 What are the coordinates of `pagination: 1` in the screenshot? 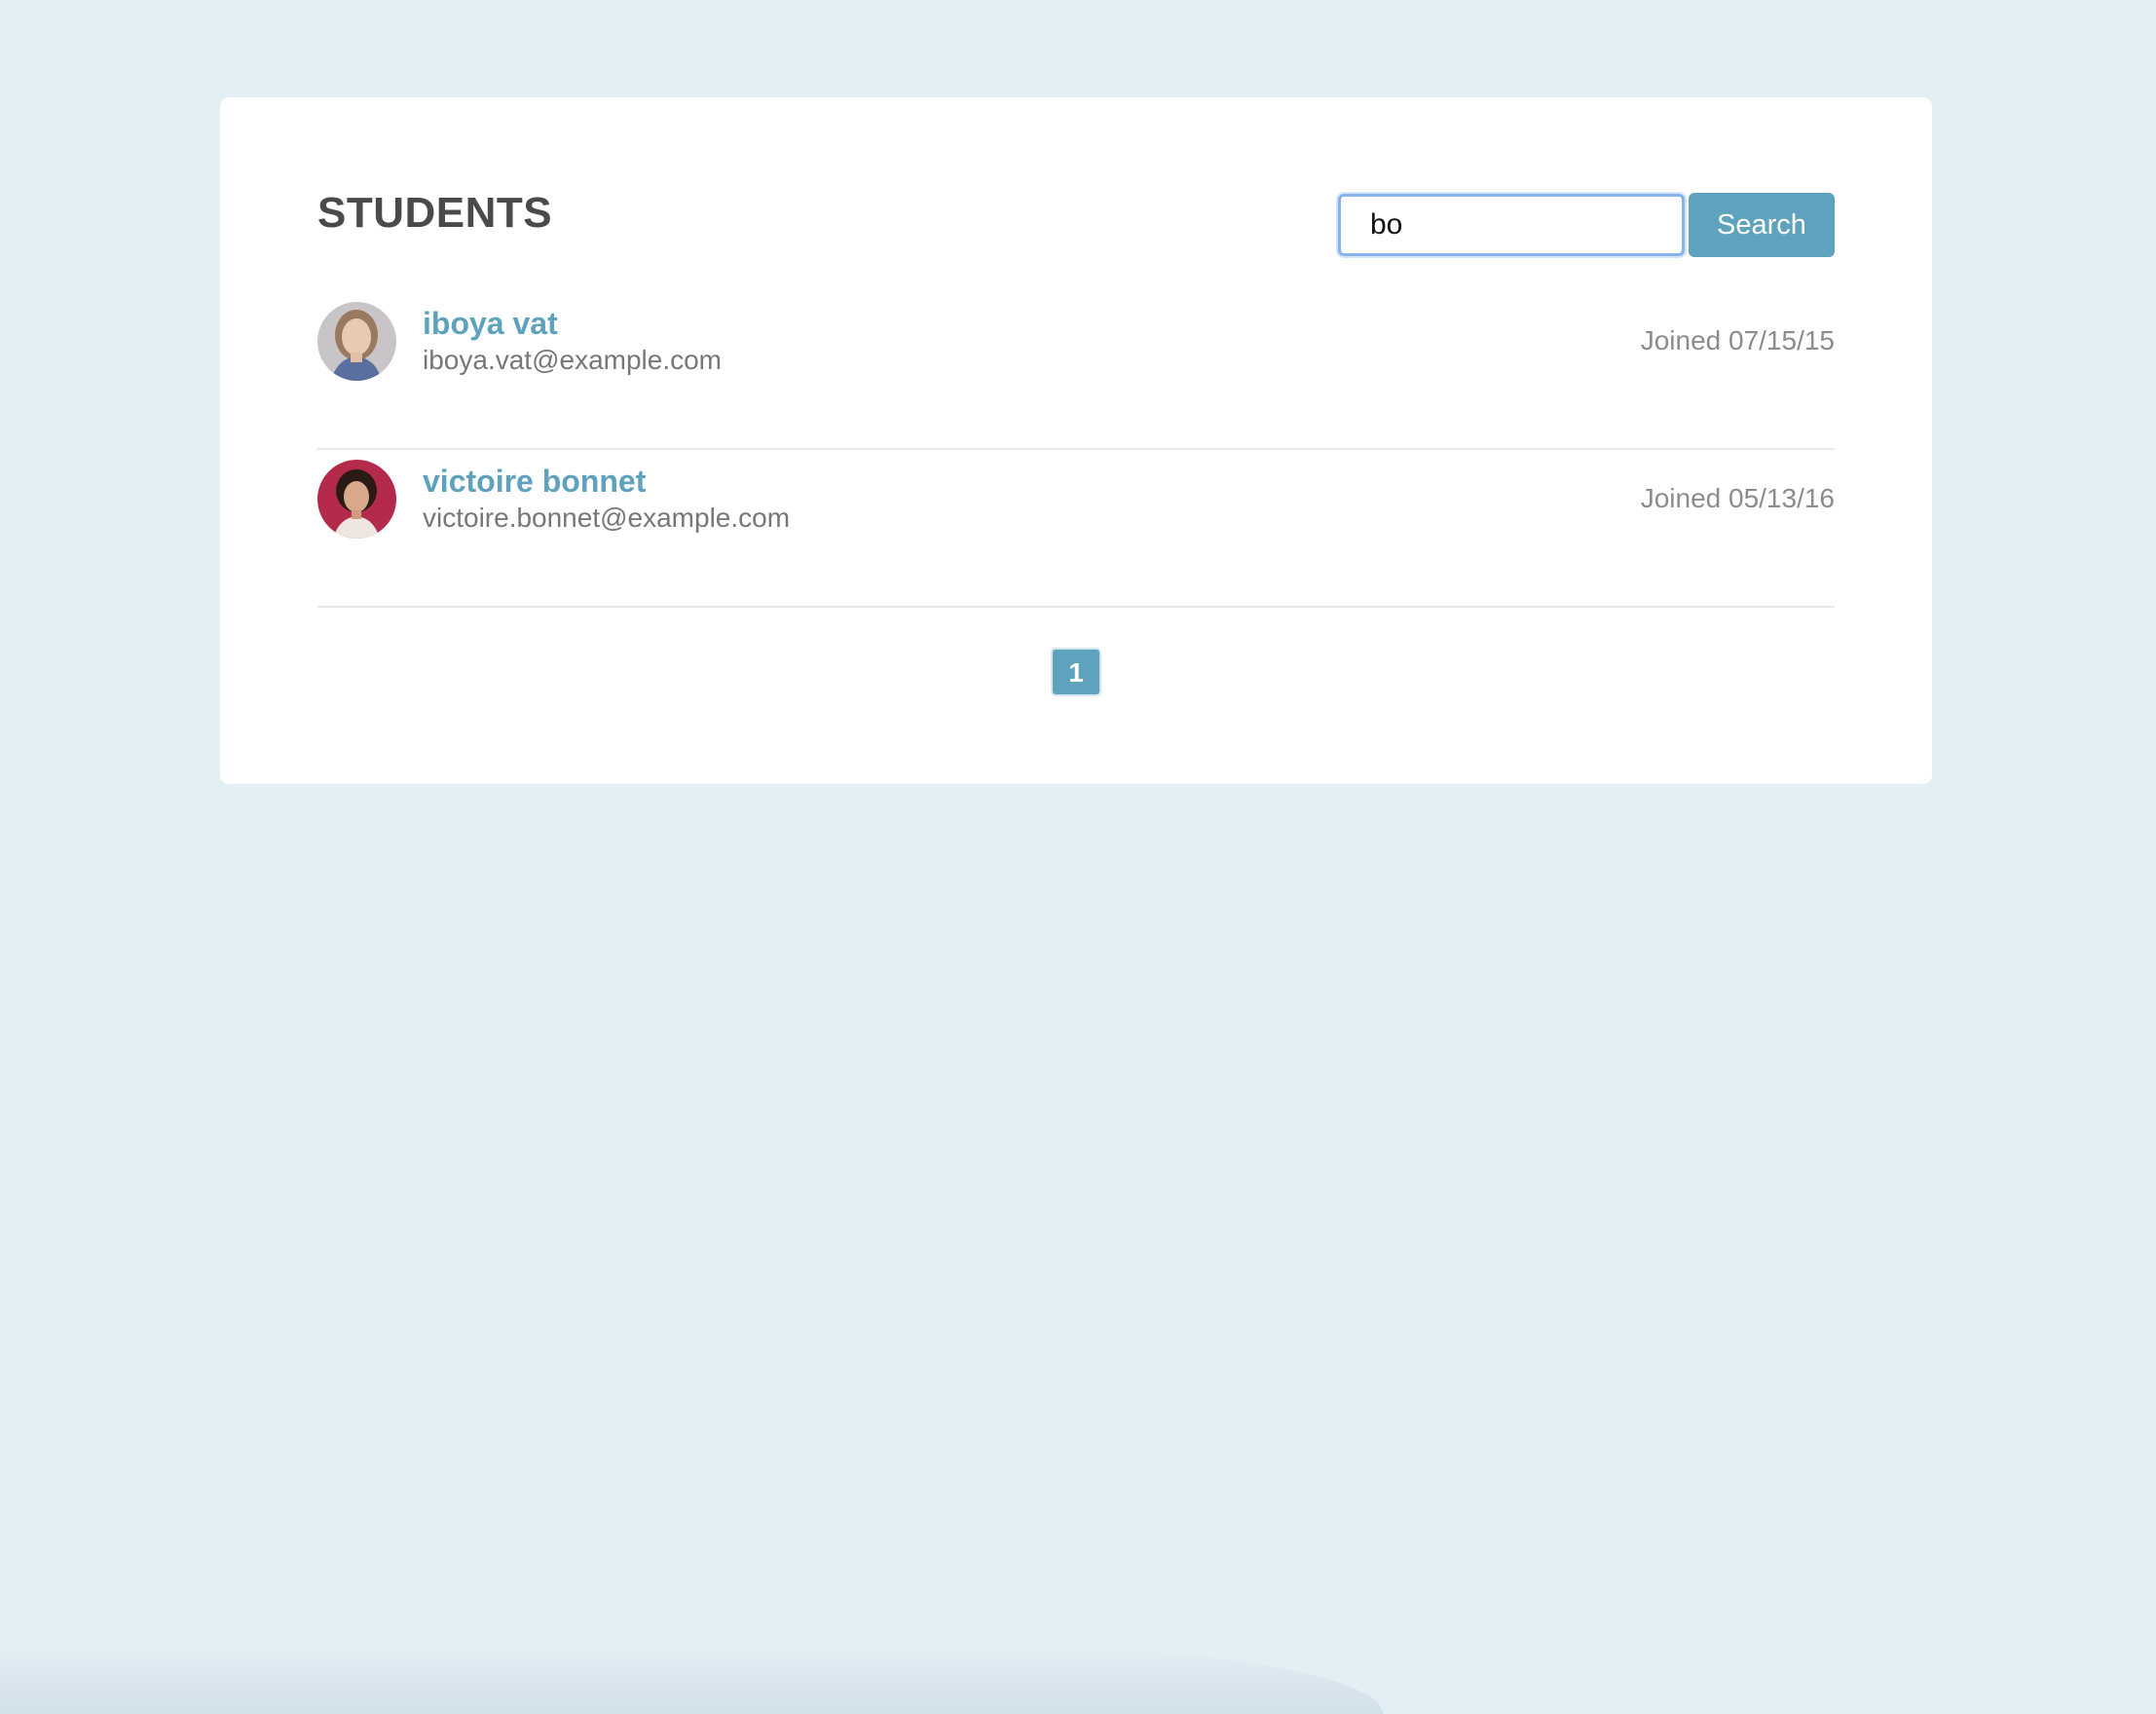 It's located at (1076, 672).